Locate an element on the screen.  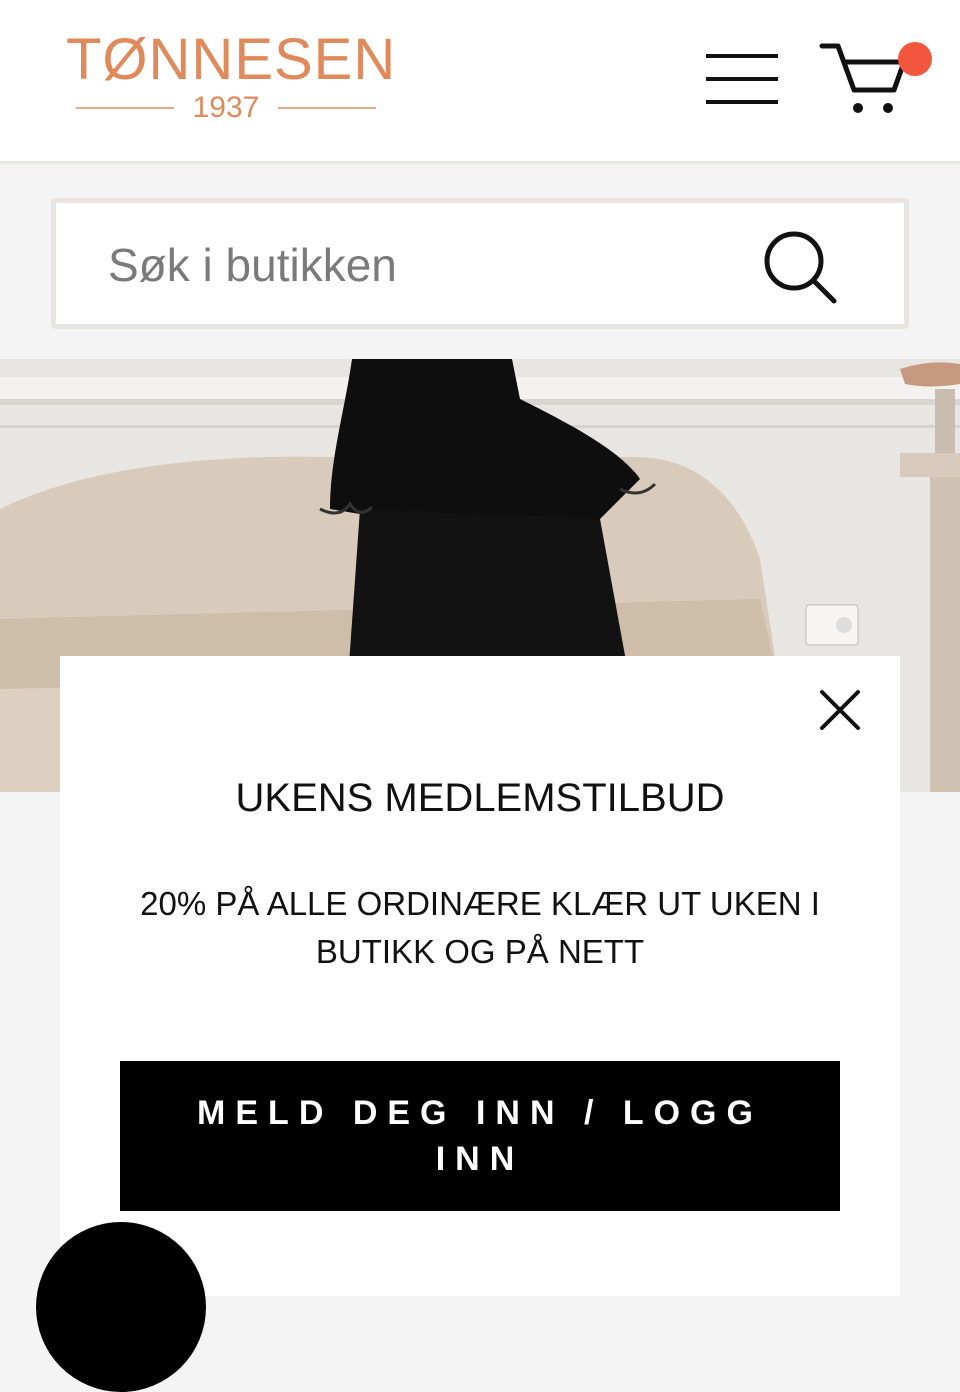
site-header: TØNNESEN 1937 is located at coordinates (480, 82).